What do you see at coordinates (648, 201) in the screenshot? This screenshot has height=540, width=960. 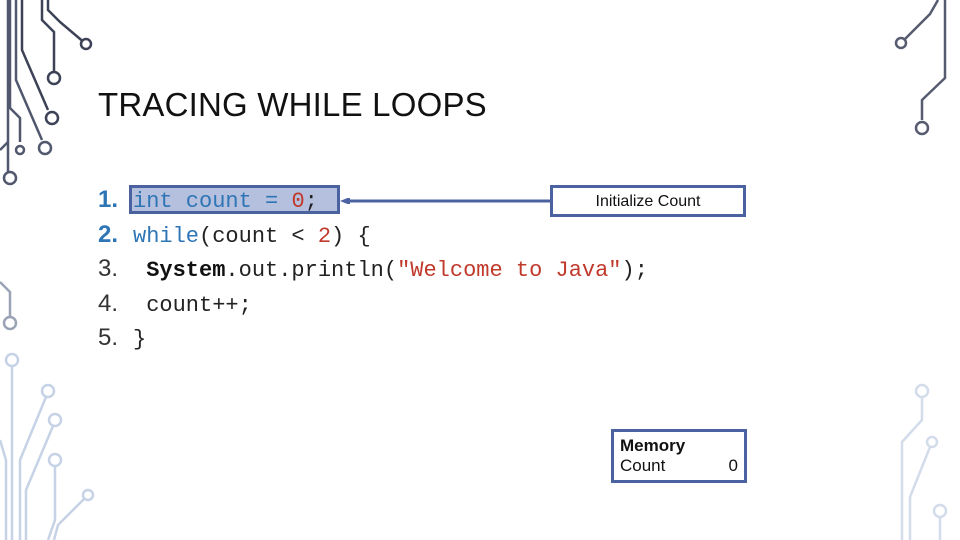 I see `annotation-callout: Initialize Count` at bounding box center [648, 201].